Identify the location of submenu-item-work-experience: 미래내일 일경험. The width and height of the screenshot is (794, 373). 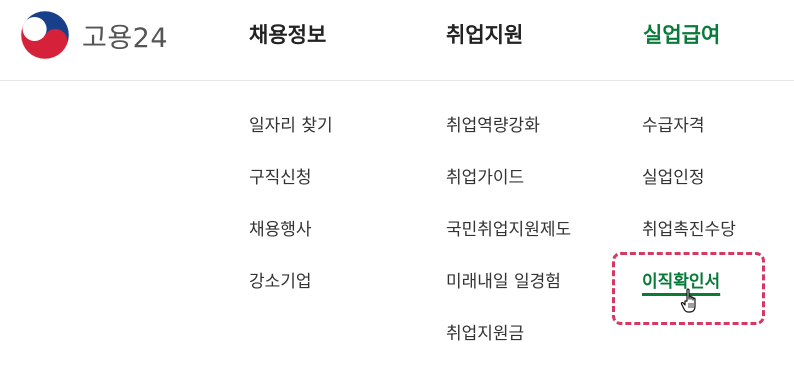
(508, 282).